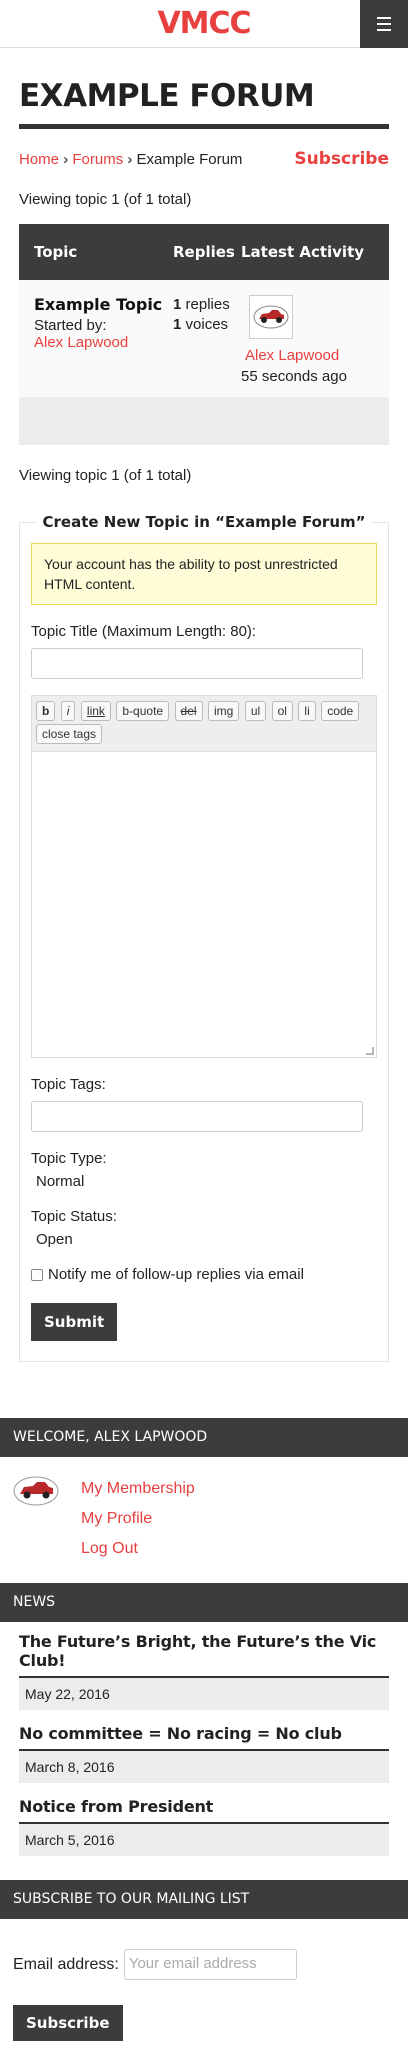 The height and width of the screenshot is (2059, 408). I want to click on car-logo-icon, so click(271, 317).